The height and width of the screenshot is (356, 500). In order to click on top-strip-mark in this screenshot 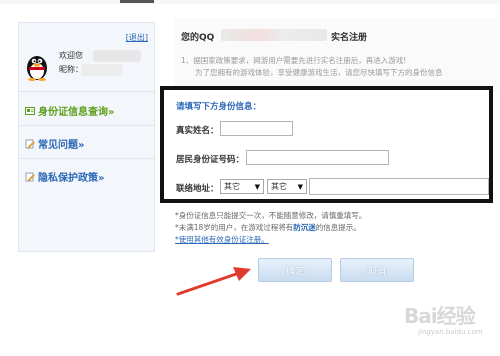, I will do `click(137, 1)`.